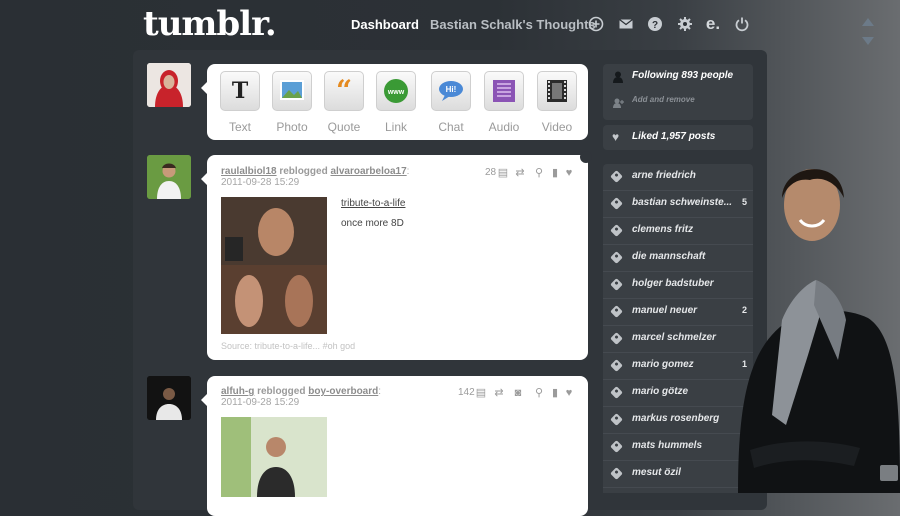  Describe the element at coordinates (344, 91) in the screenshot. I see `quote-post-icon: “` at that location.